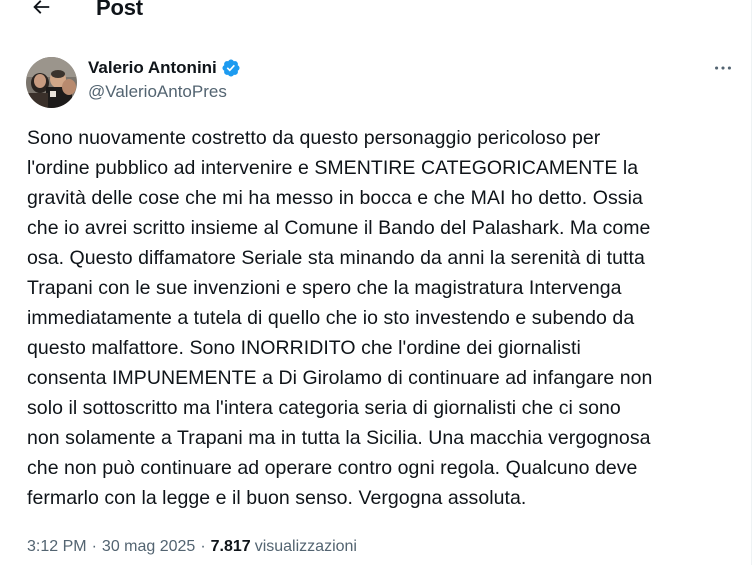 This screenshot has height=565, width=753. What do you see at coordinates (375, 13) in the screenshot?
I see `page-header: Post` at bounding box center [375, 13].